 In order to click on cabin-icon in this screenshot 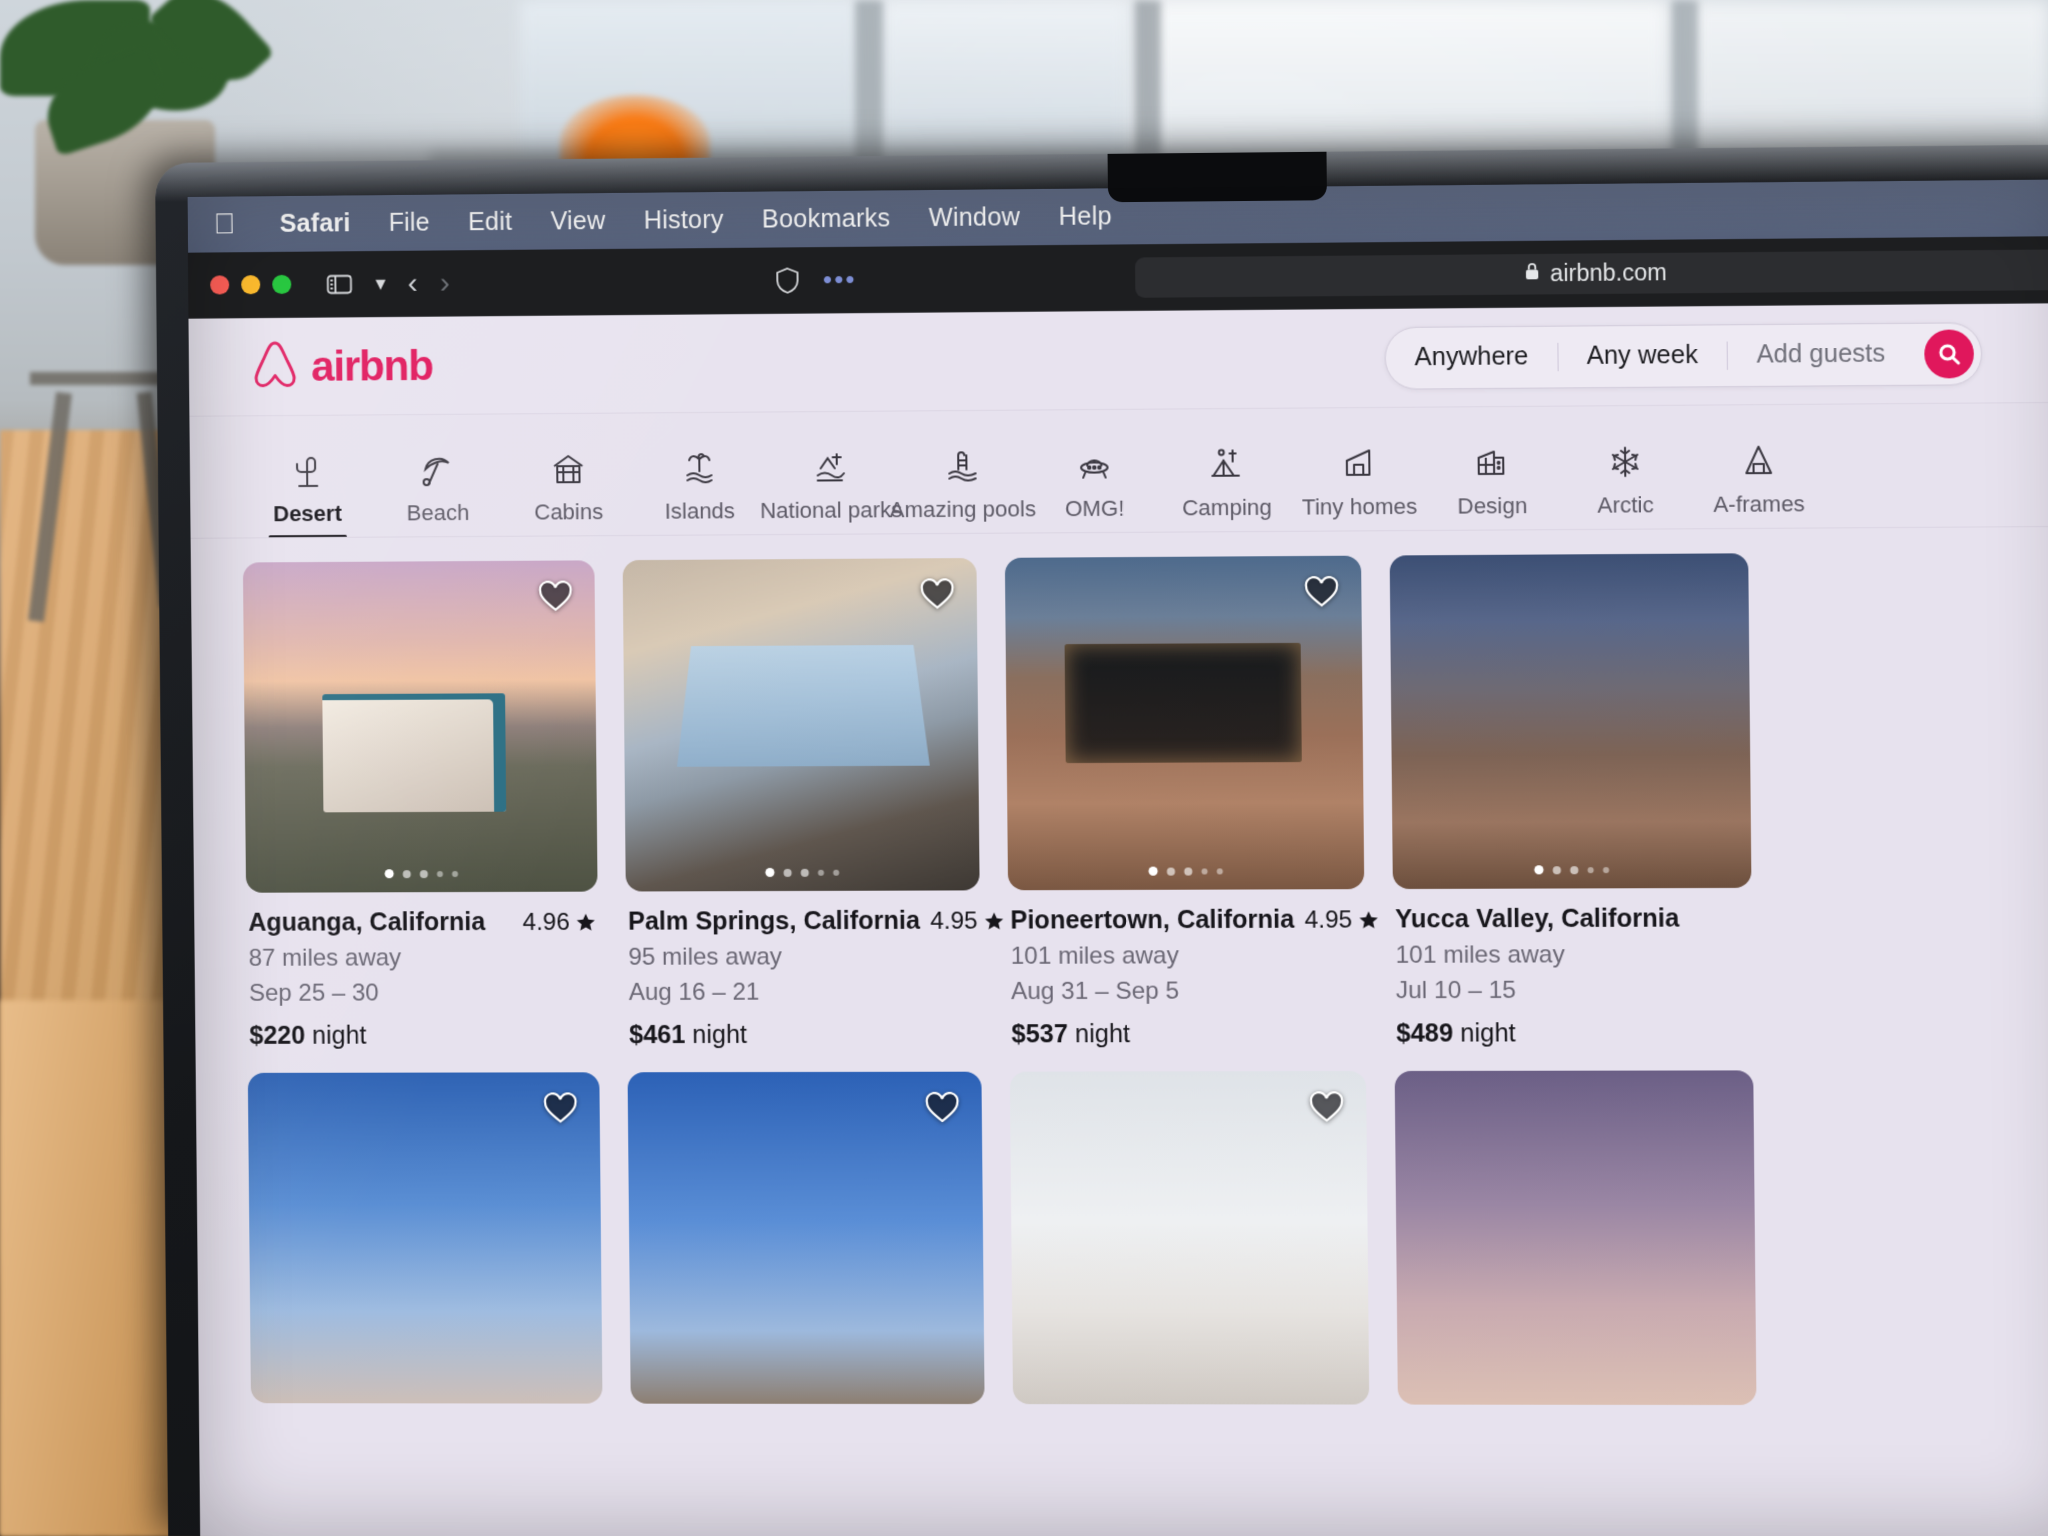, I will do `click(568, 469)`.